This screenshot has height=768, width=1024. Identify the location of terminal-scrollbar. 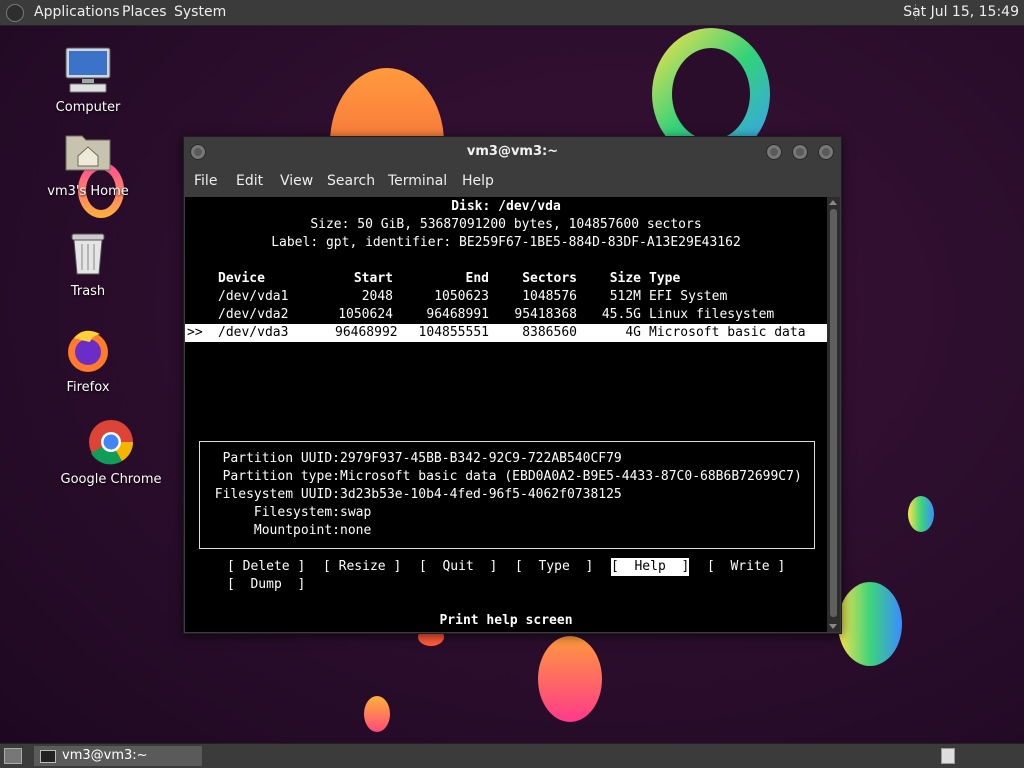
(833, 414).